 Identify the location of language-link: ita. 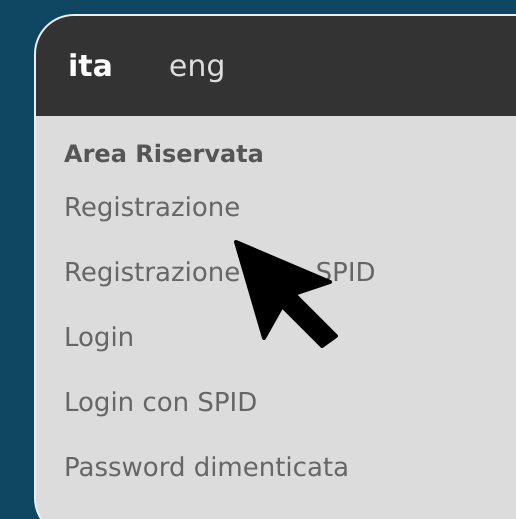
(90, 66).